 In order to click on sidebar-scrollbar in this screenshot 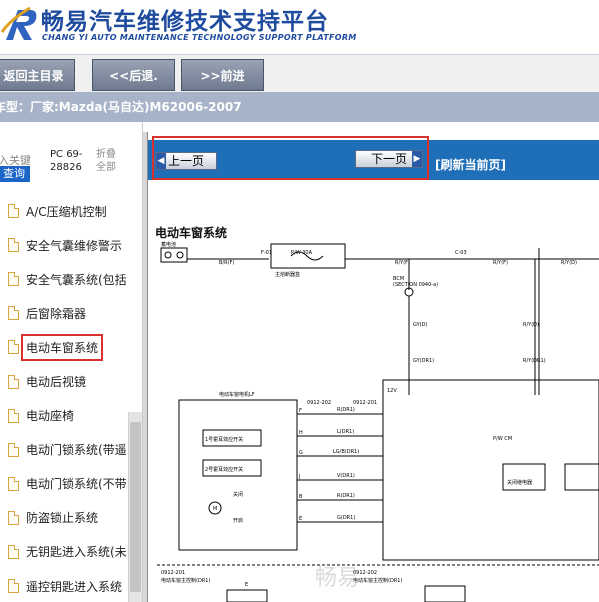, I will do `click(135, 507)`.